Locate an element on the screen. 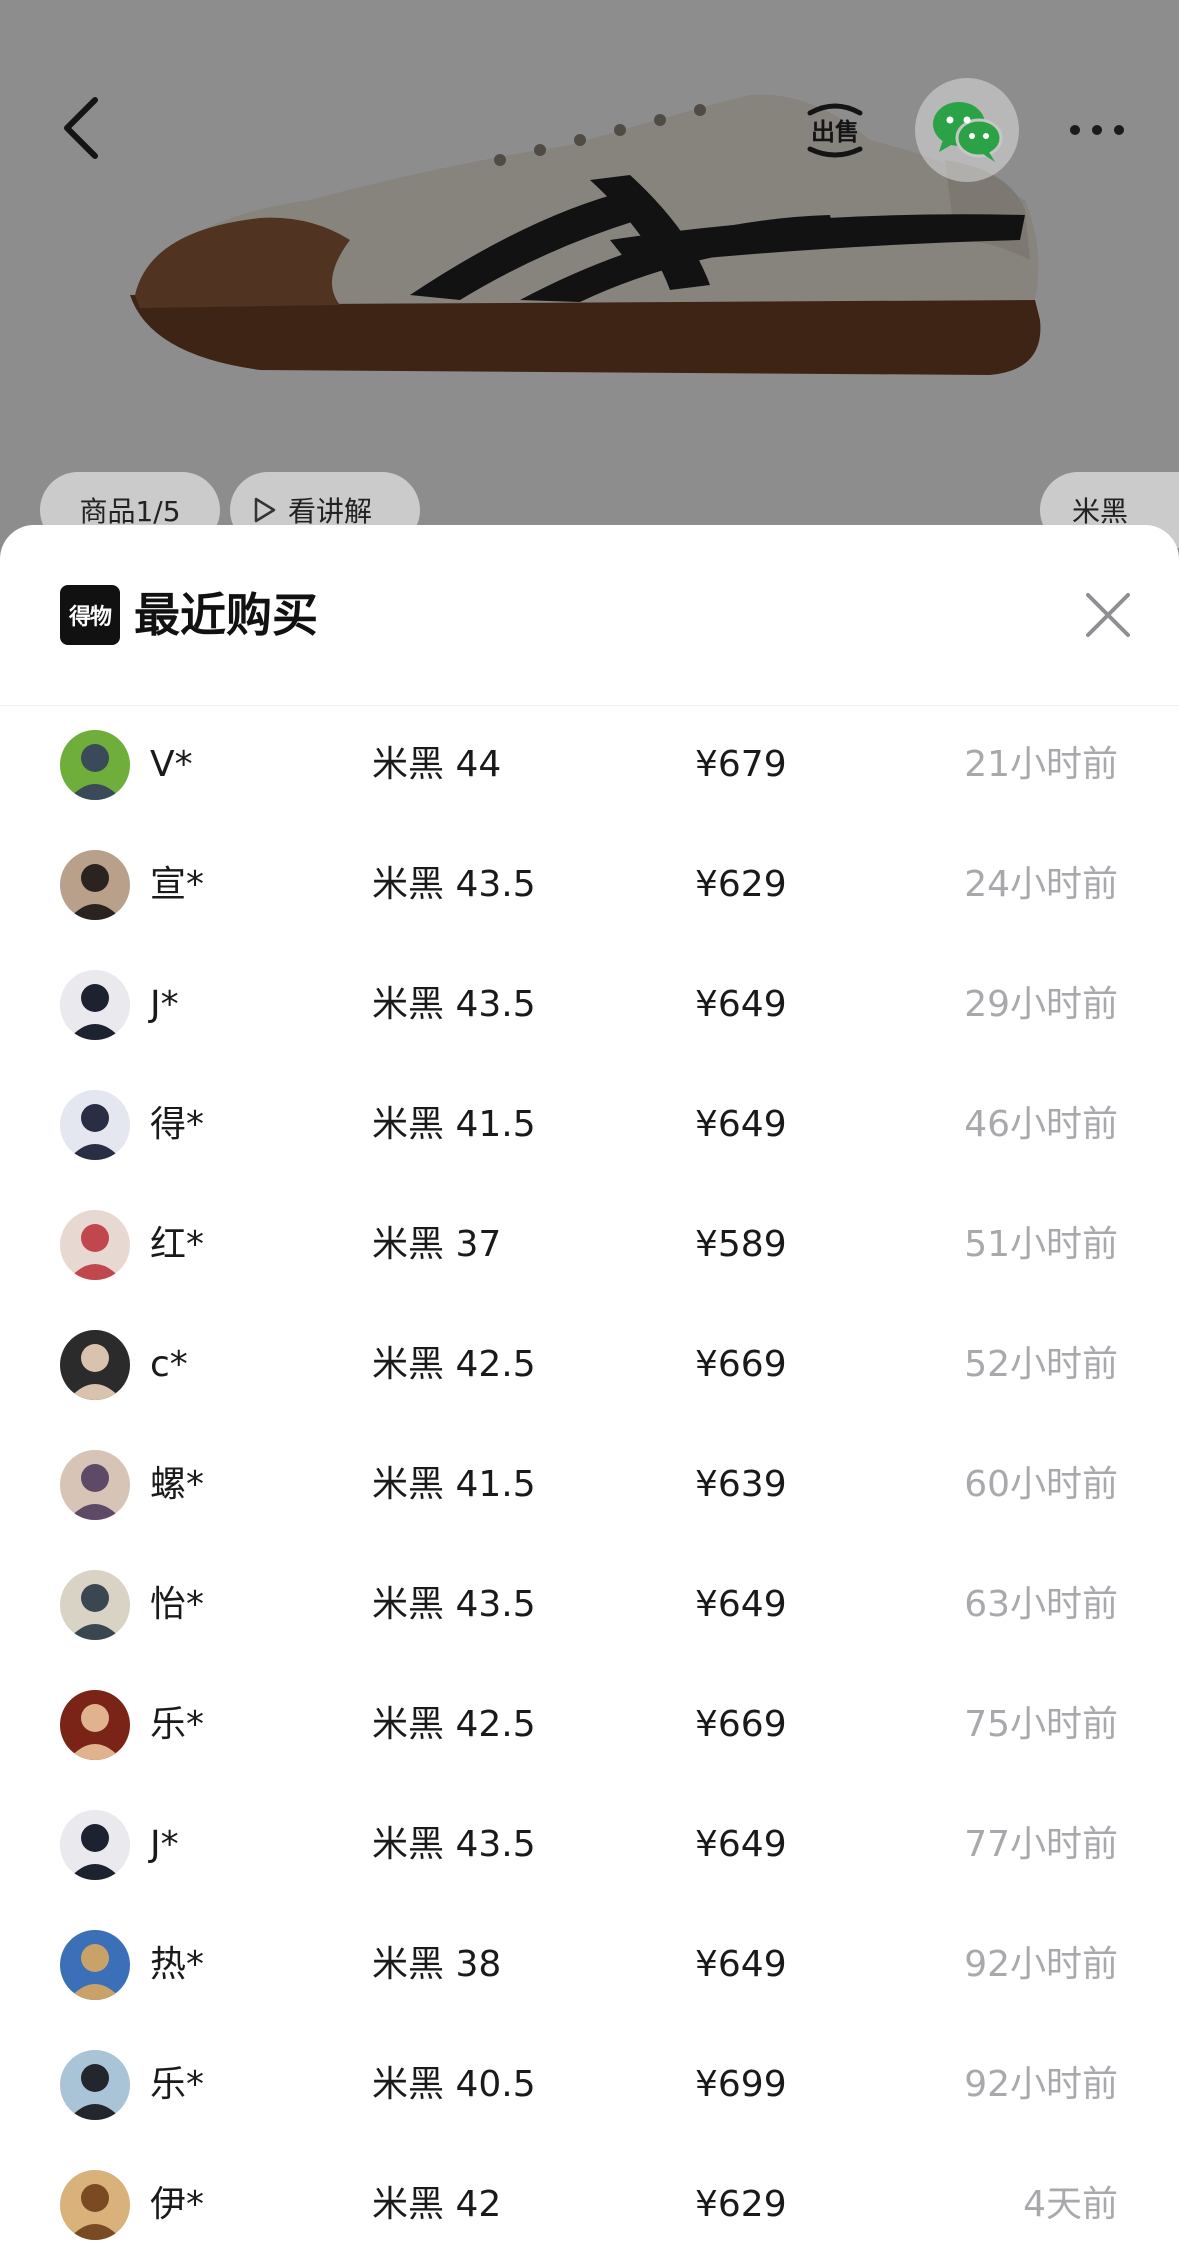 Image resolution: width=1179 pixels, height=2259 pixels. purchase-spec: 米黑 42 is located at coordinates (437, 2204).